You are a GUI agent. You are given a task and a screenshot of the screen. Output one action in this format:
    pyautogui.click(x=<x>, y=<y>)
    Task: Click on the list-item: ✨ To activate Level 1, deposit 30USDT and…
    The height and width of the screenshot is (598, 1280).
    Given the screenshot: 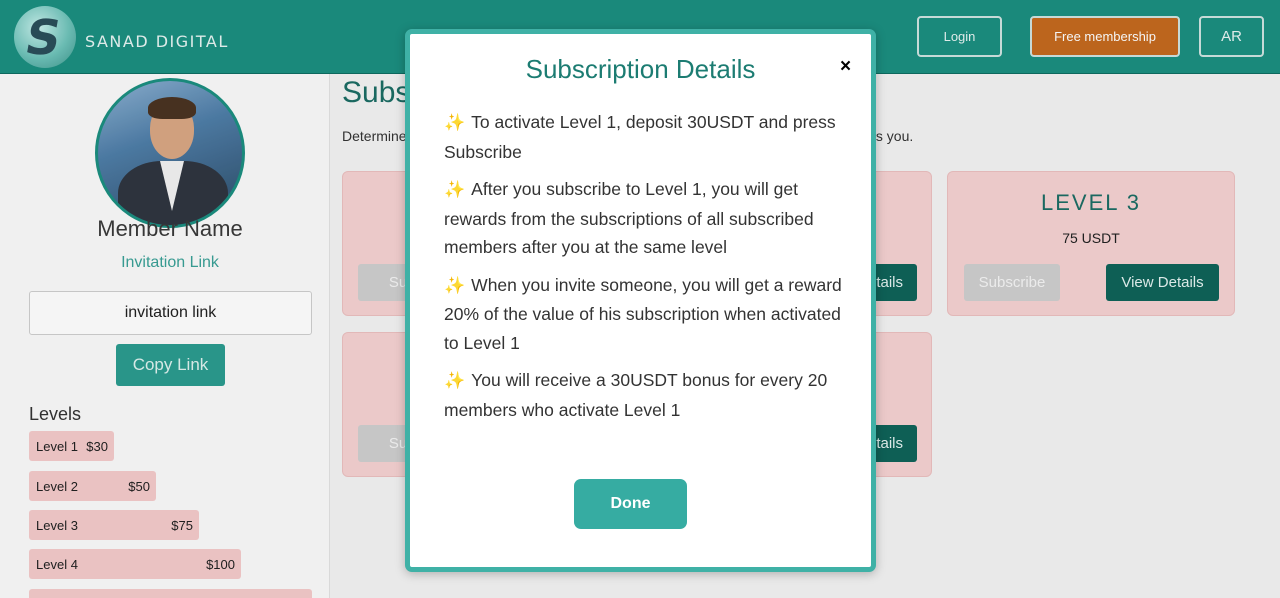 What is the action you would take?
    pyautogui.click(x=644, y=137)
    